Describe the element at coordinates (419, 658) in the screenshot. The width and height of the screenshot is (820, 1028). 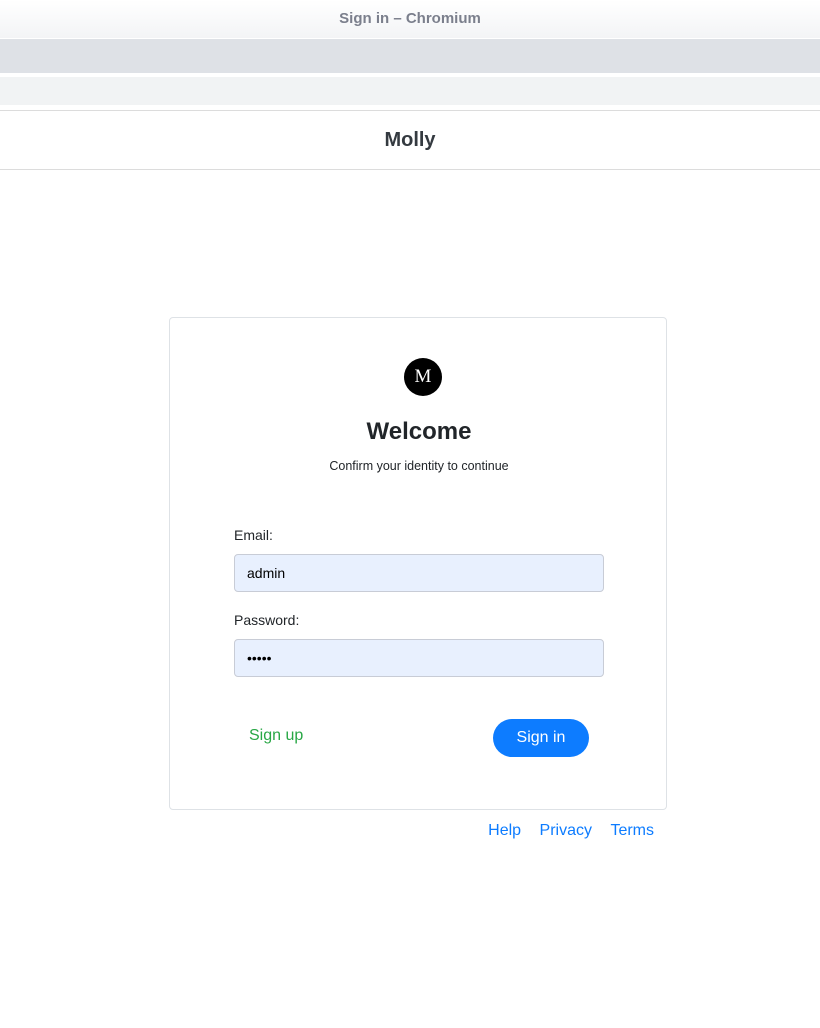
I see `password-field` at that location.